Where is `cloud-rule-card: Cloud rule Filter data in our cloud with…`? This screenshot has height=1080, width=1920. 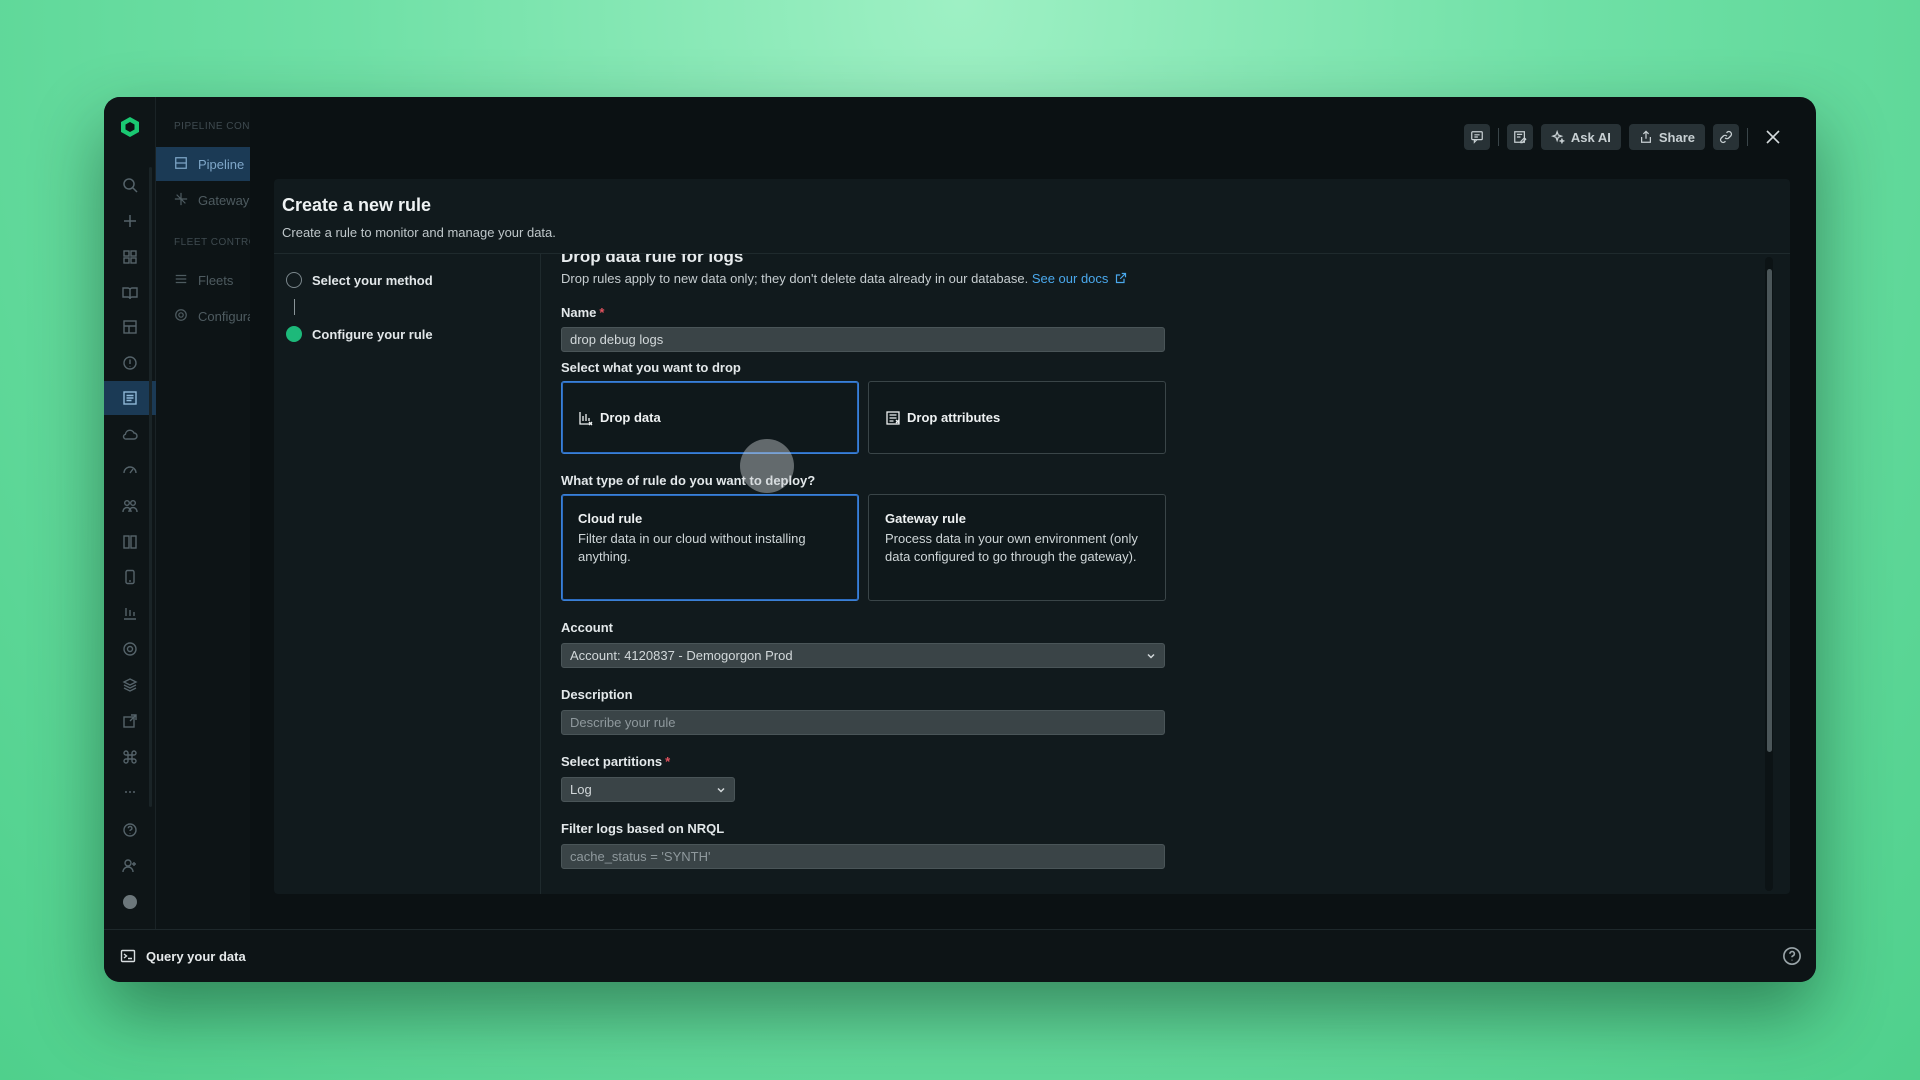 cloud-rule-card: Cloud rule Filter data in our cloud with… is located at coordinates (710, 547).